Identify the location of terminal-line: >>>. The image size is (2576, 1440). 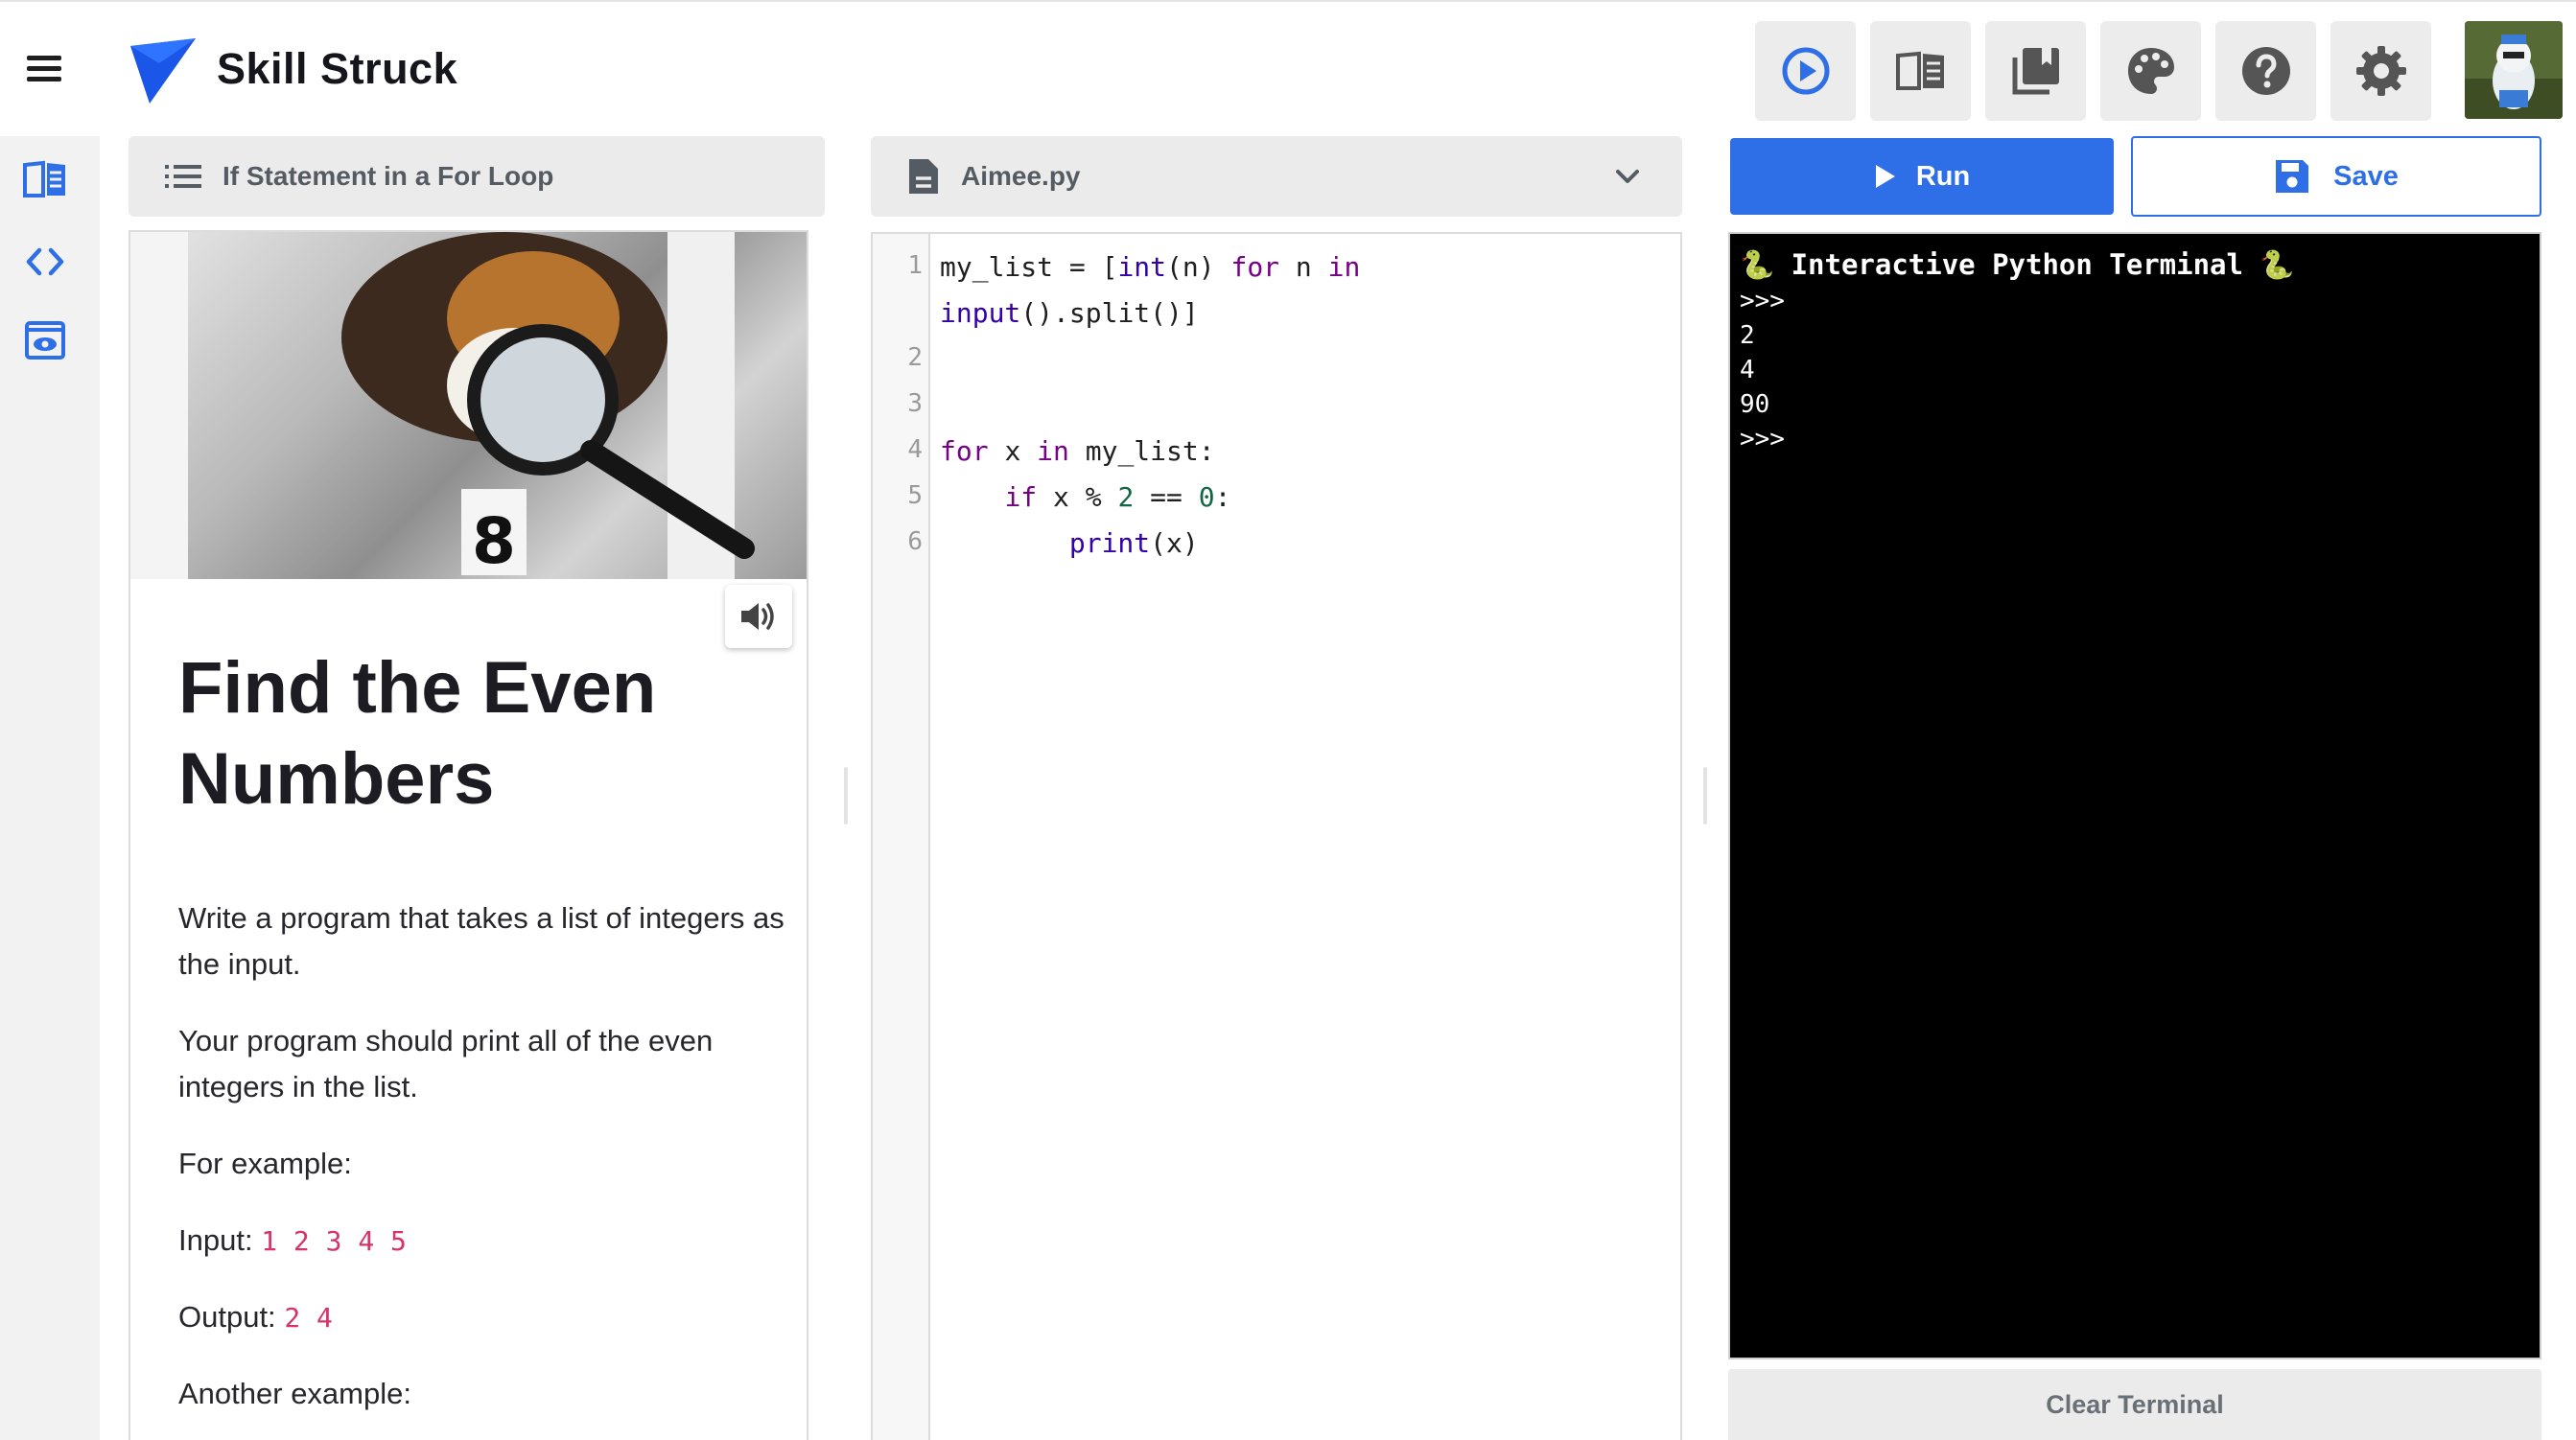
(1762, 301).